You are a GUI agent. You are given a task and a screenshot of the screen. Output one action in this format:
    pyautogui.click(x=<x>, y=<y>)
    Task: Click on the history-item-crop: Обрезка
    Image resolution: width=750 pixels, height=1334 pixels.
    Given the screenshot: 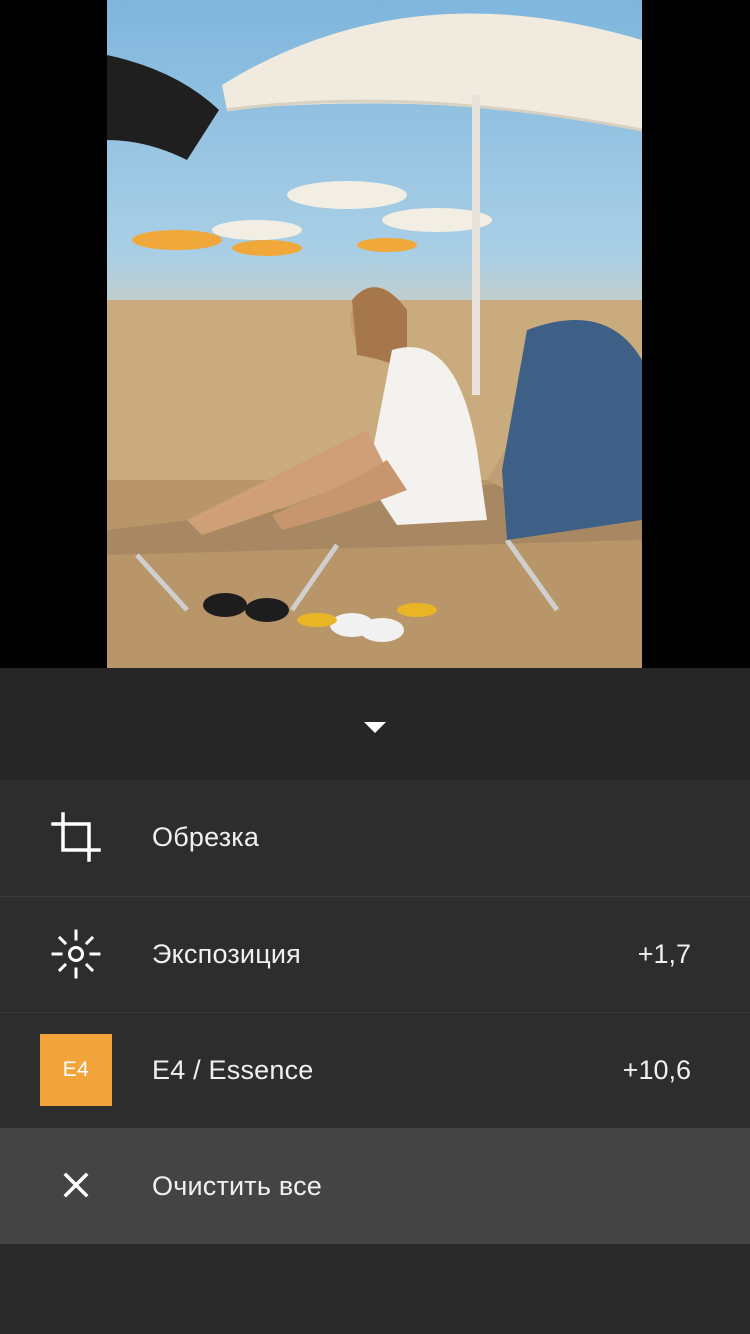 What is the action you would take?
    pyautogui.click(x=375, y=837)
    